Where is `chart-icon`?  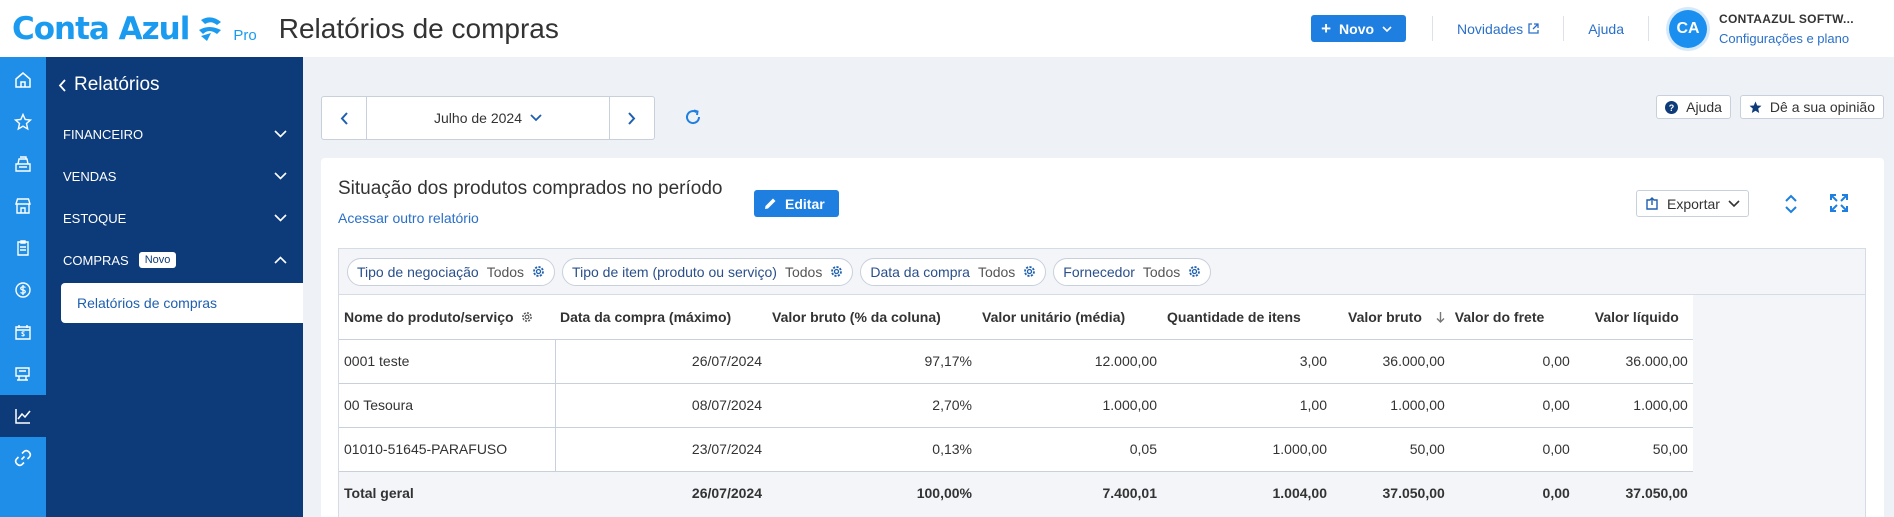
chart-icon is located at coordinates (23, 416).